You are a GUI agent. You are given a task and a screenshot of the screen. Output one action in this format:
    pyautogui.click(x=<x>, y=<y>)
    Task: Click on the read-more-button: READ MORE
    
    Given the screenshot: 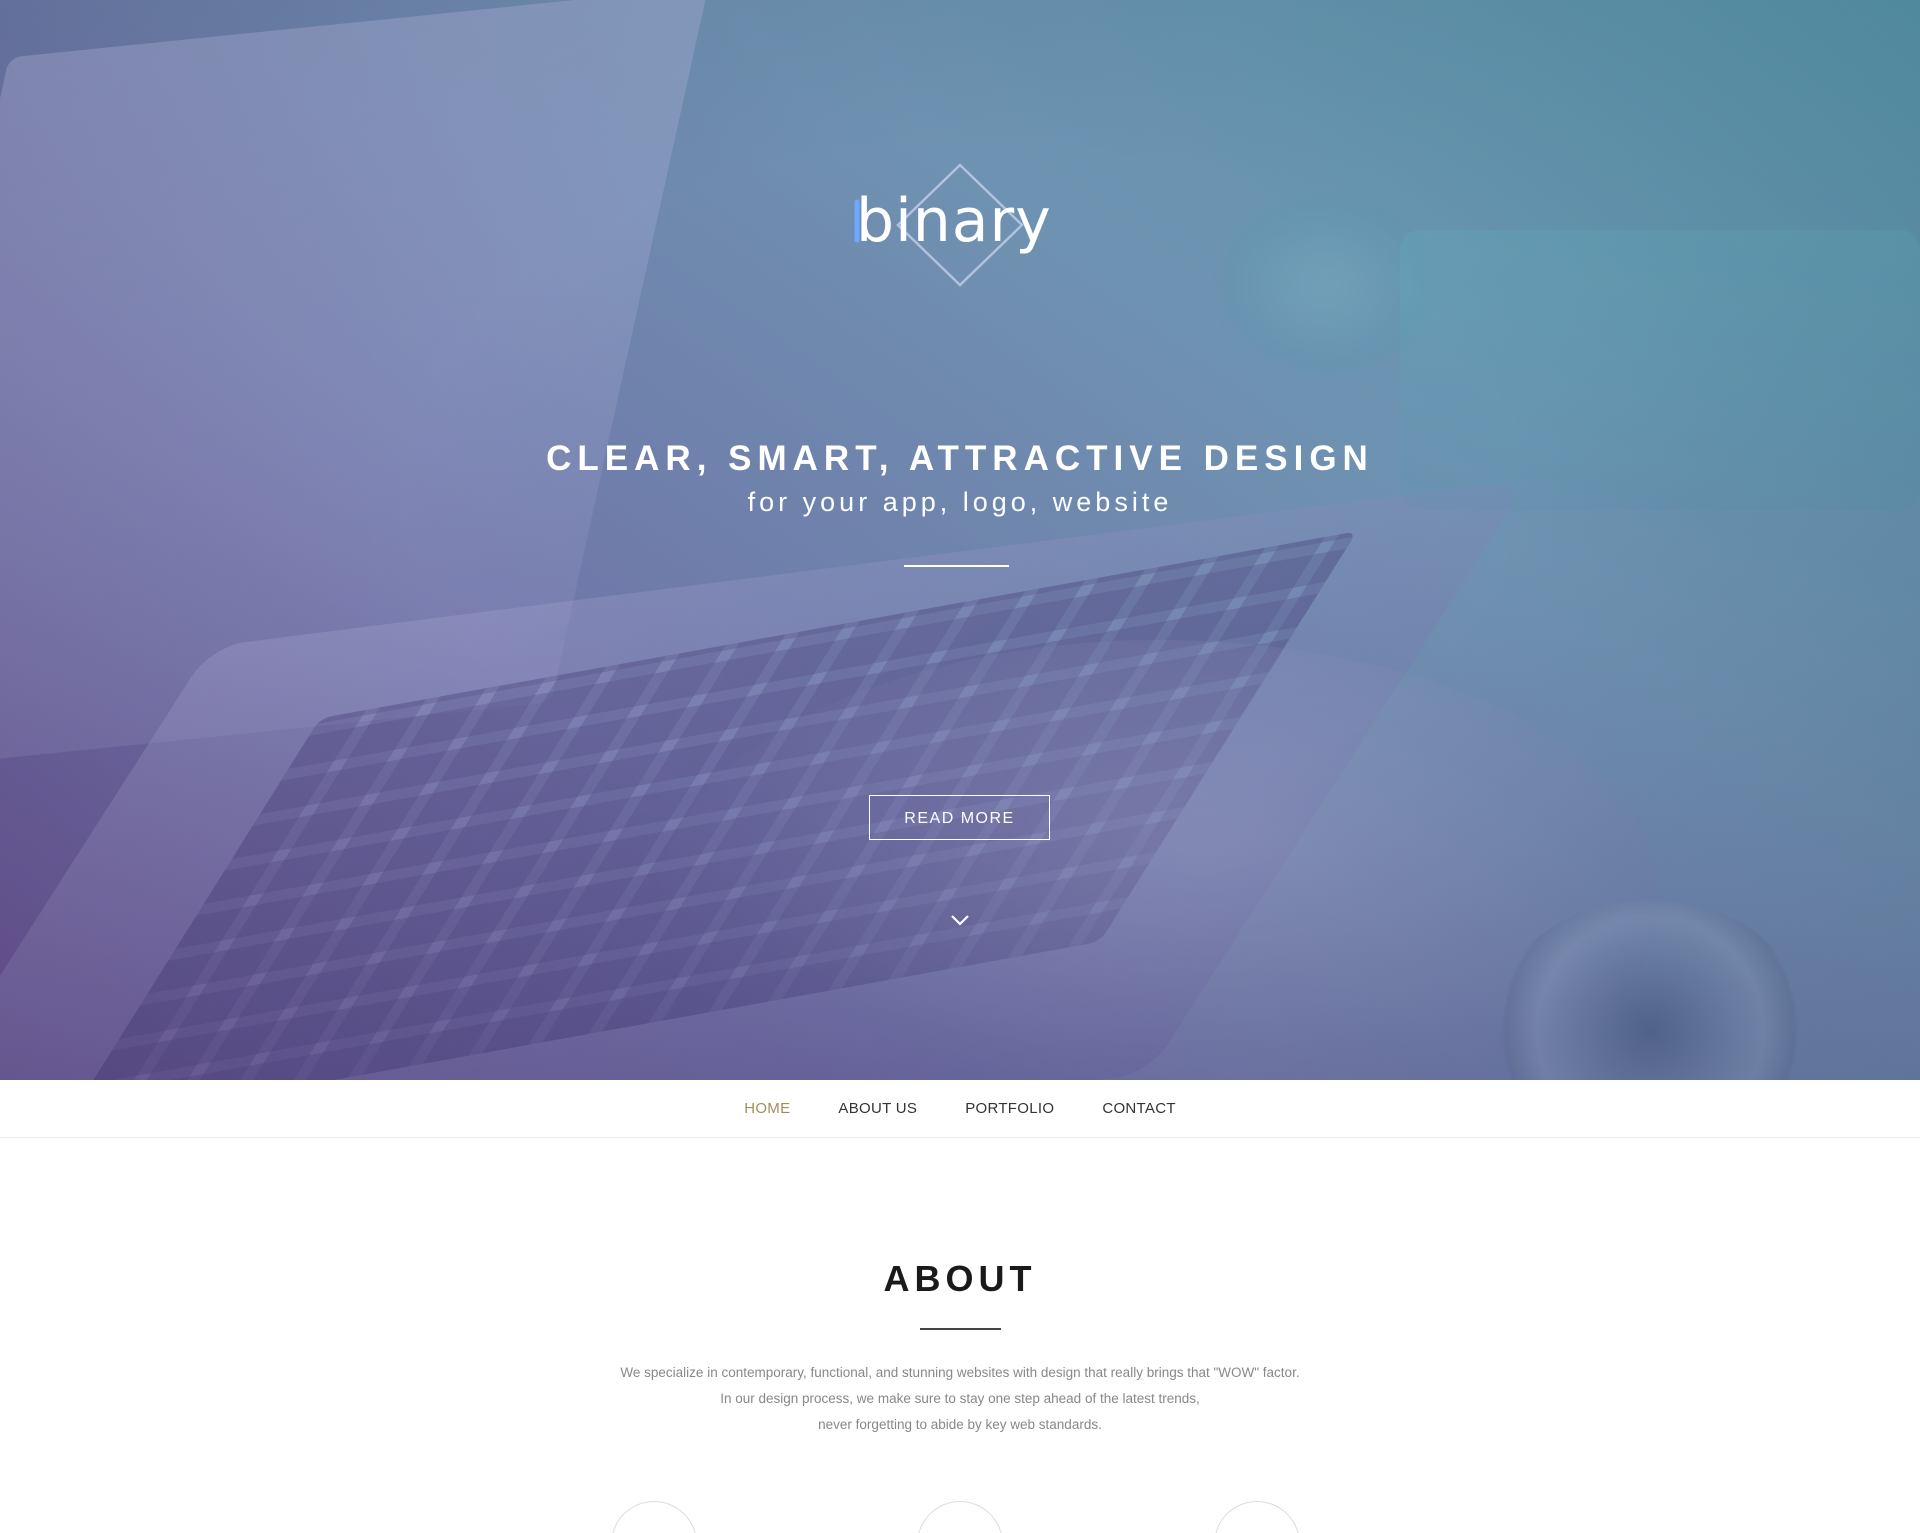 What is the action you would take?
    pyautogui.click(x=959, y=817)
    